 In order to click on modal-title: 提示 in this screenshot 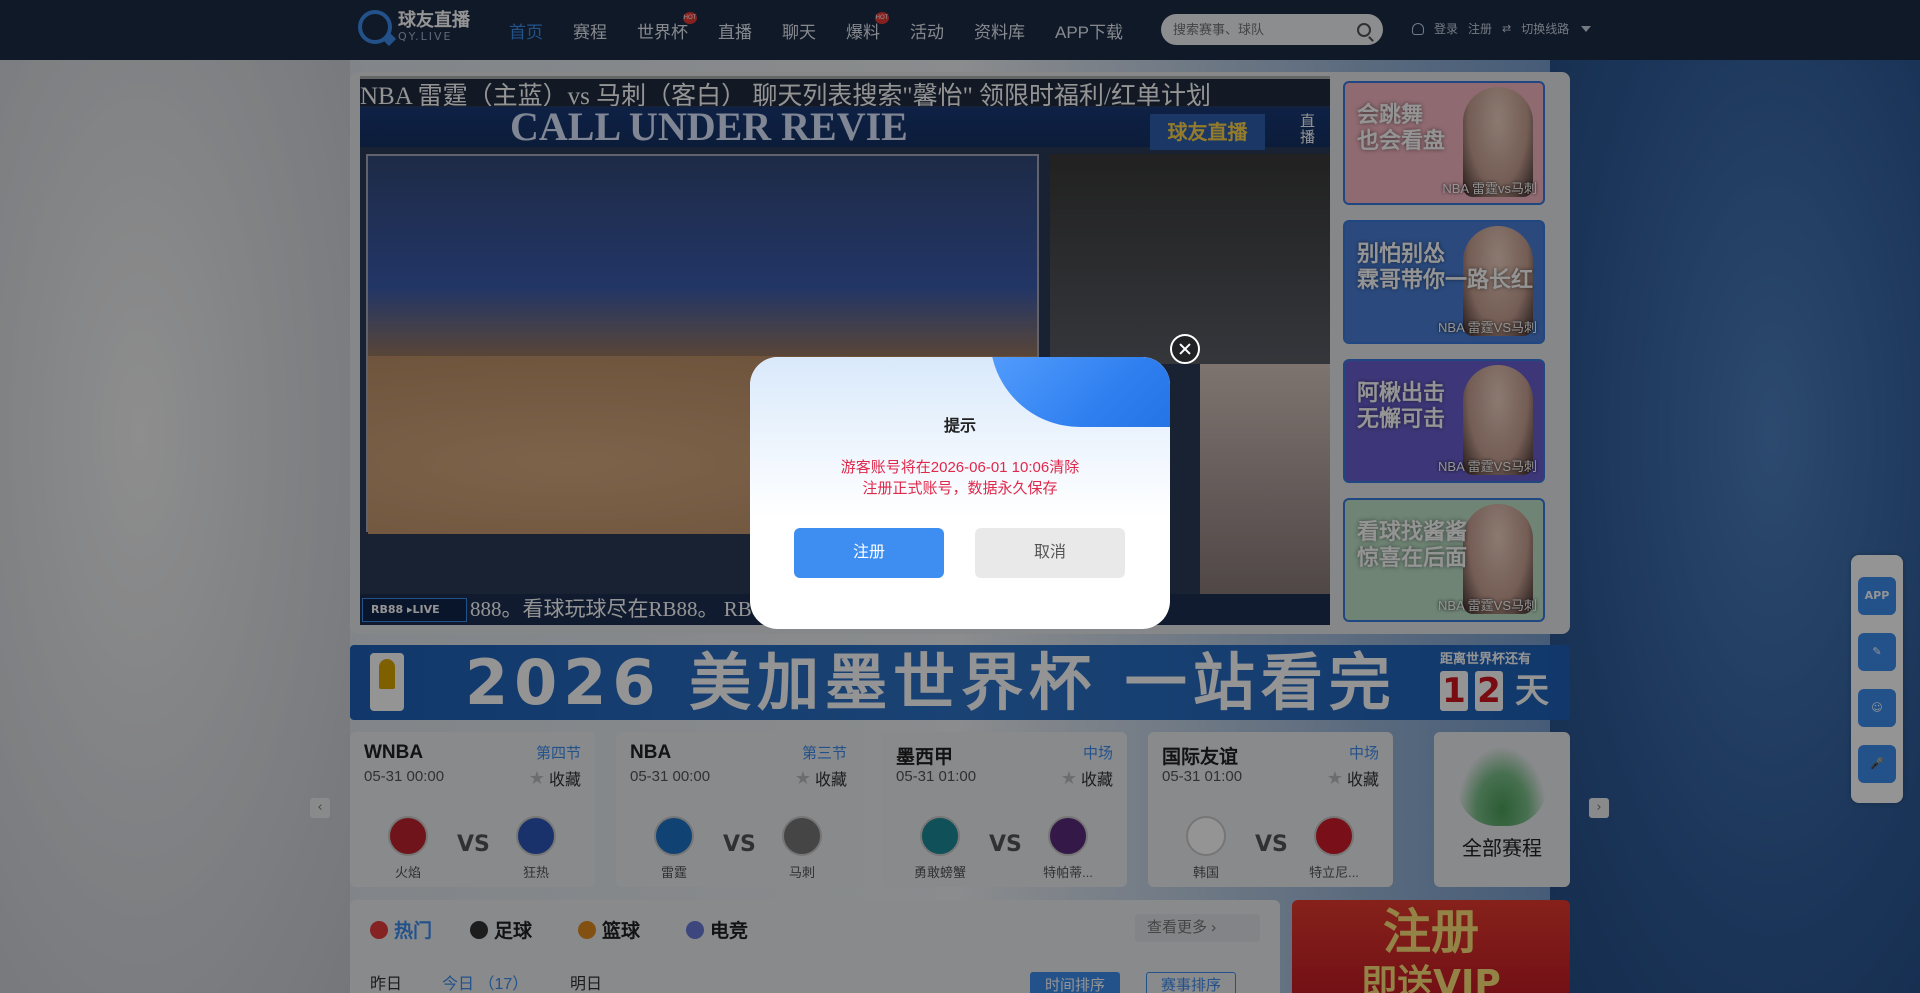, I will do `click(959, 426)`.